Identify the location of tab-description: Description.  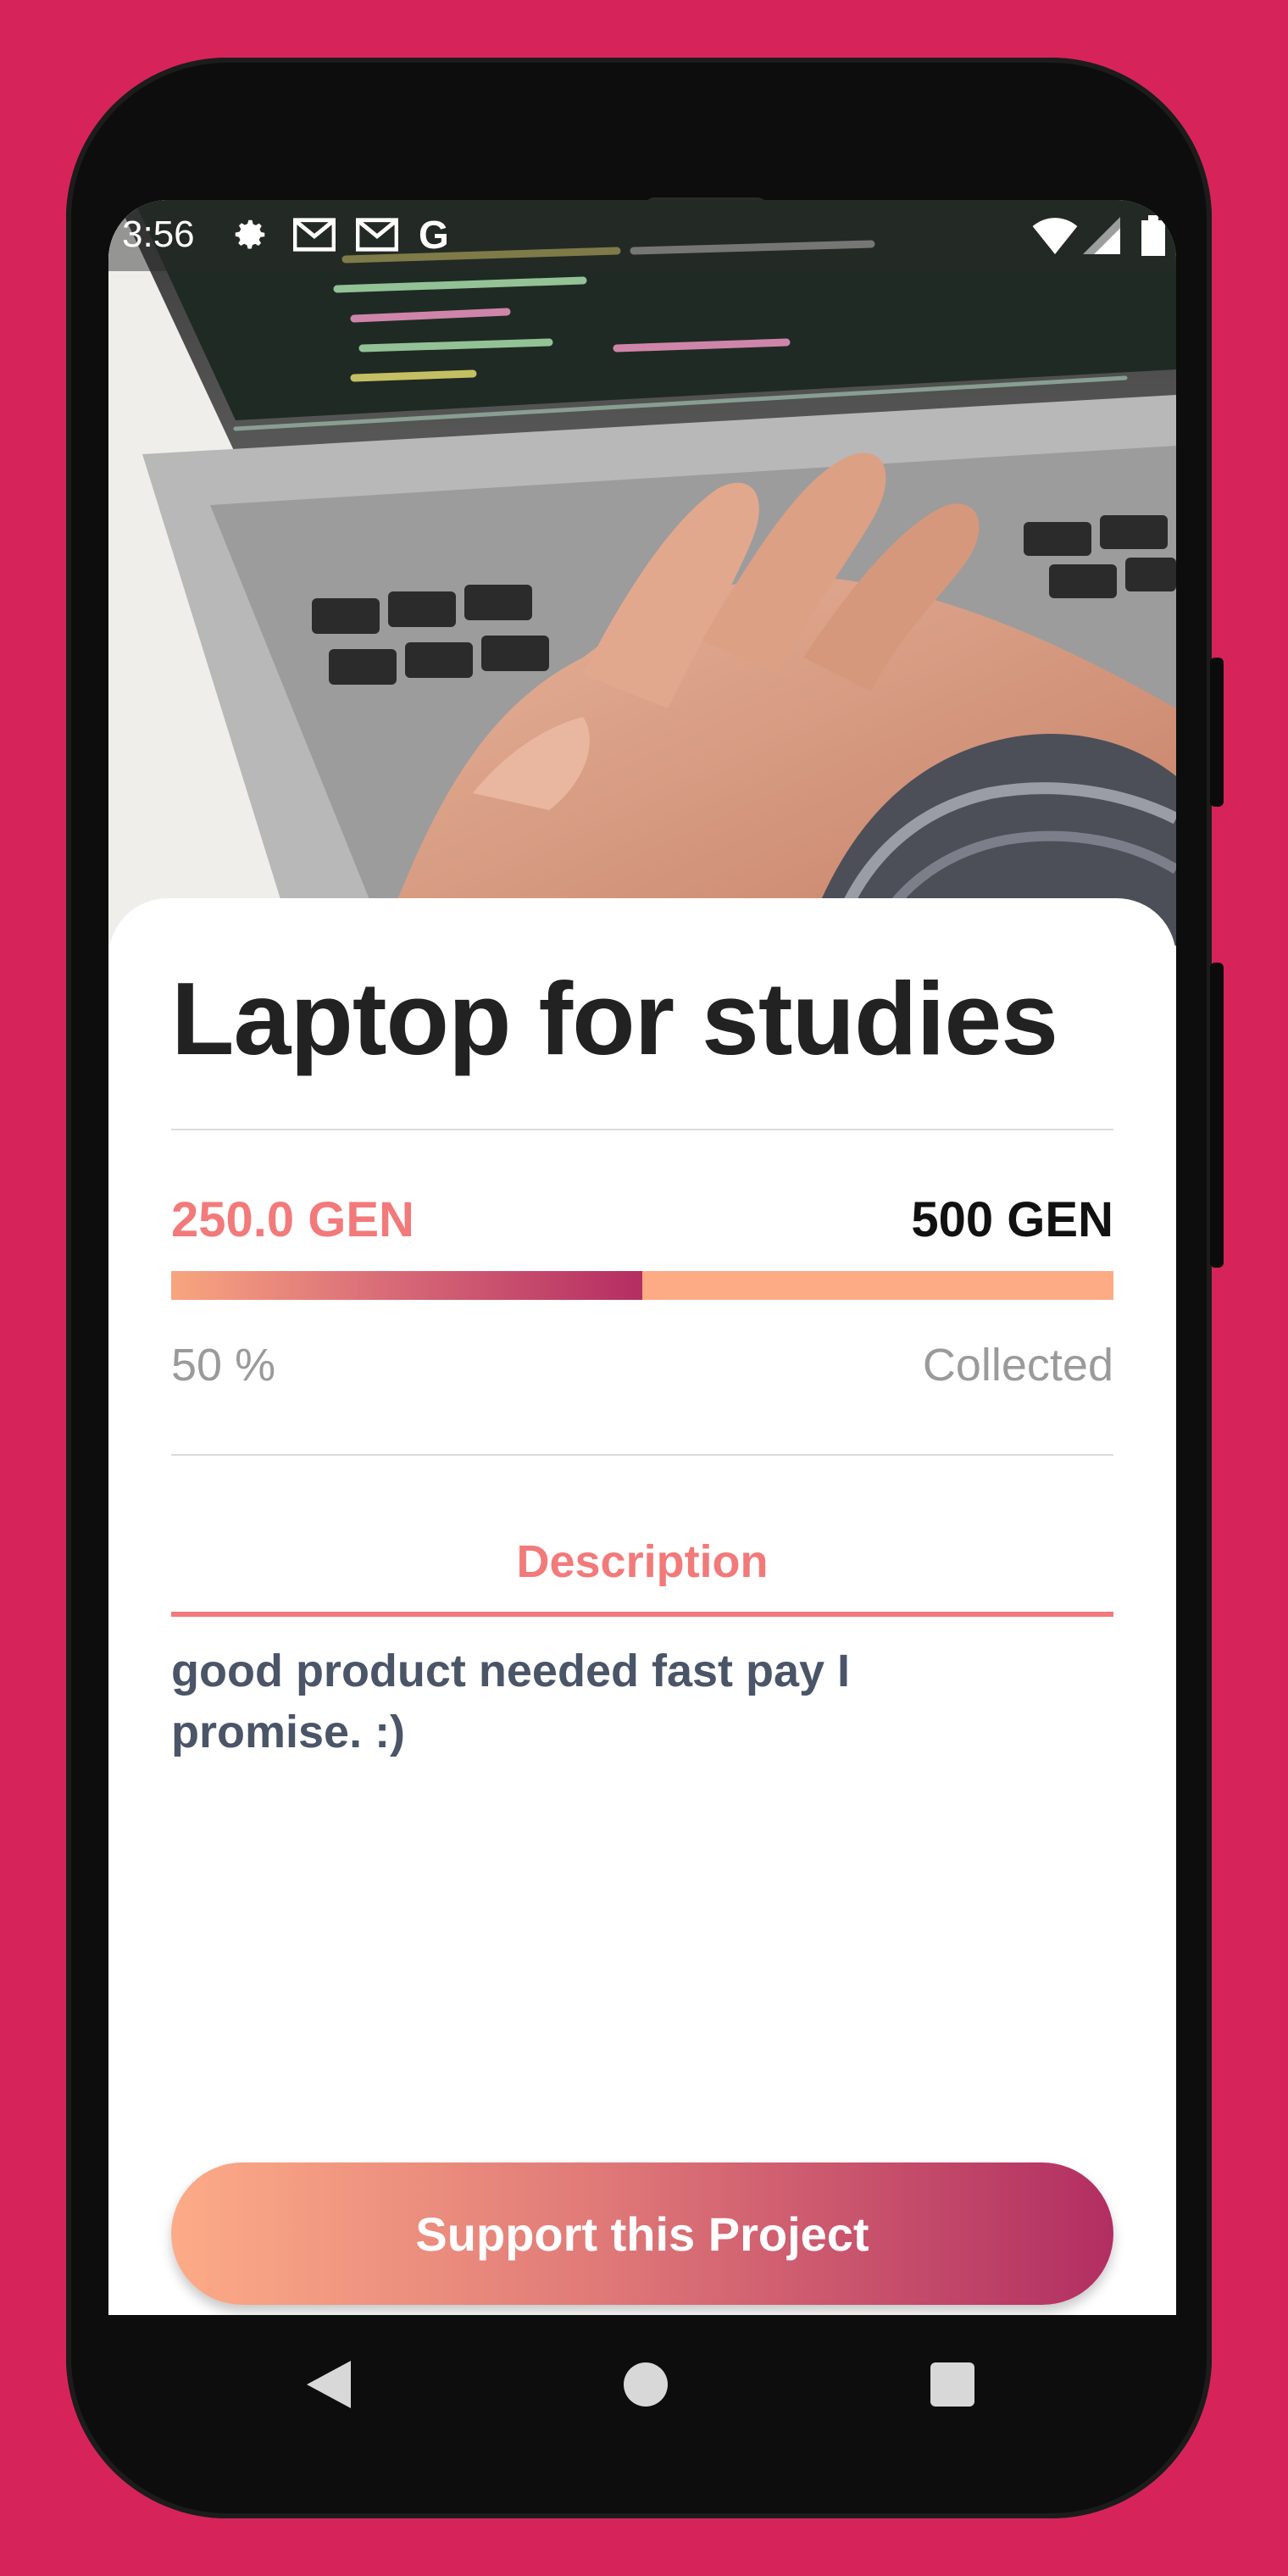
(642, 1561).